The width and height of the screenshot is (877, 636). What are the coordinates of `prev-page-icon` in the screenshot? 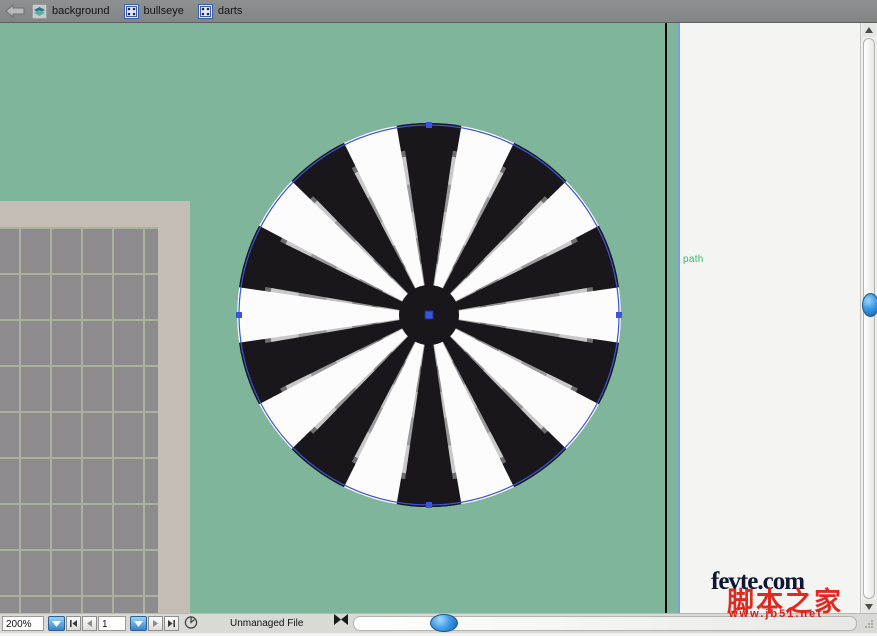 It's located at (89, 623).